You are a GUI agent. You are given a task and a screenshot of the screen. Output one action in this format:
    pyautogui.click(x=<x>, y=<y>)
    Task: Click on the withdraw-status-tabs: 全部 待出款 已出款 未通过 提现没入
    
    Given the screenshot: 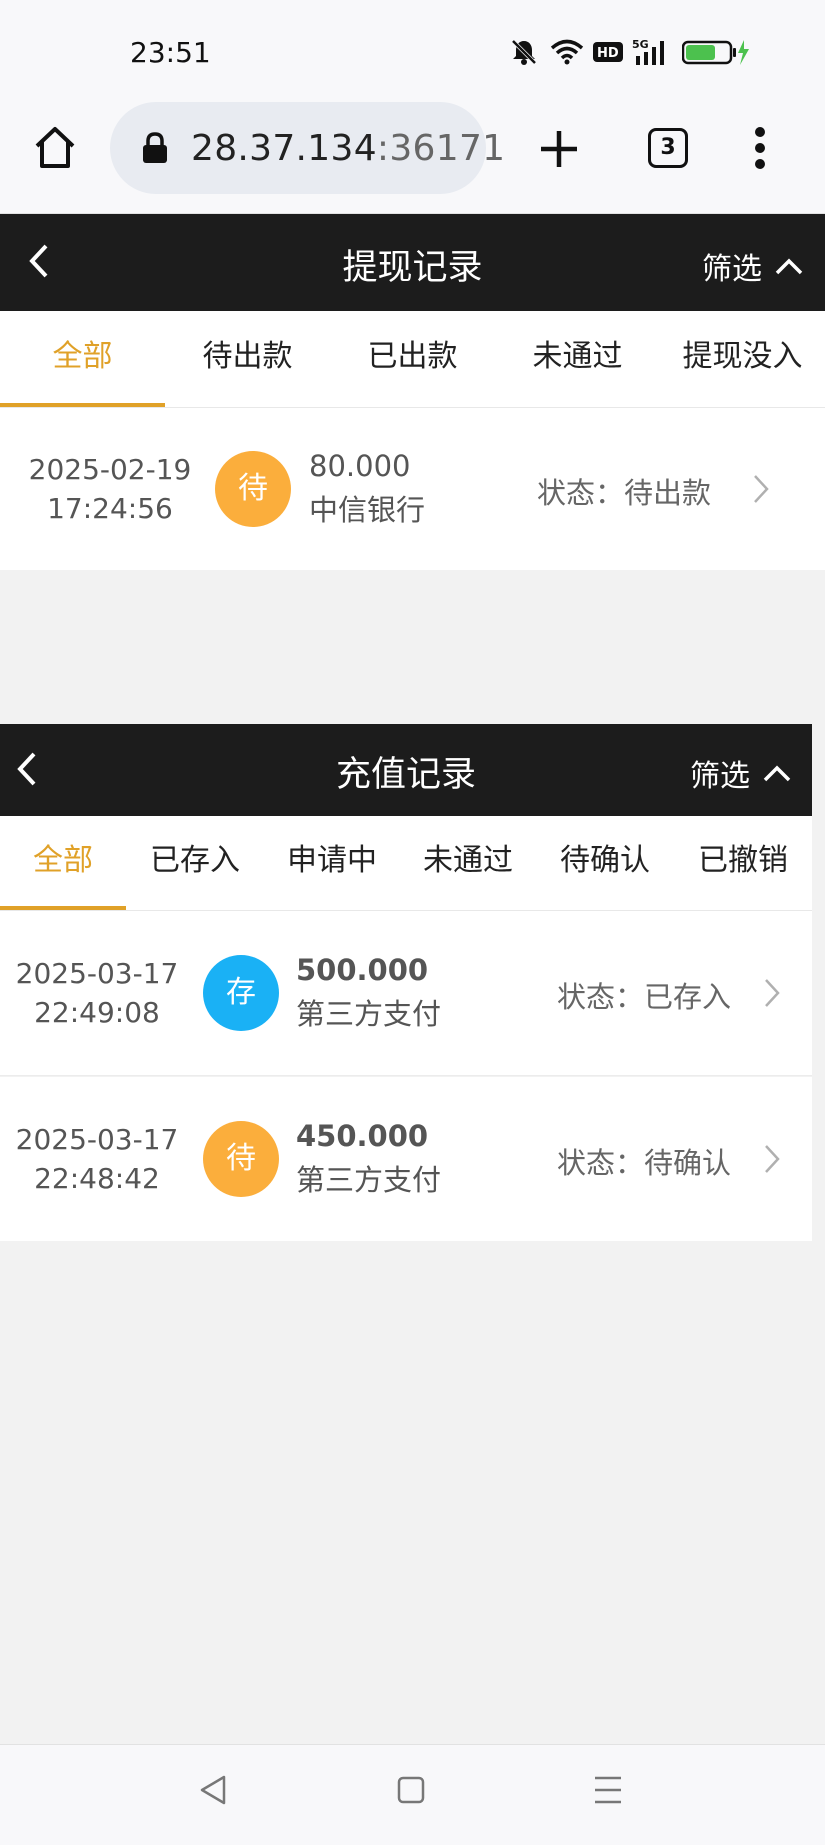 What is the action you would take?
    pyautogui.click(x=412, y=360)
    